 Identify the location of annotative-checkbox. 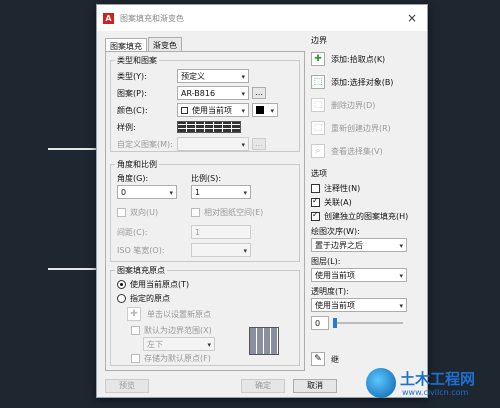
(315, 188).